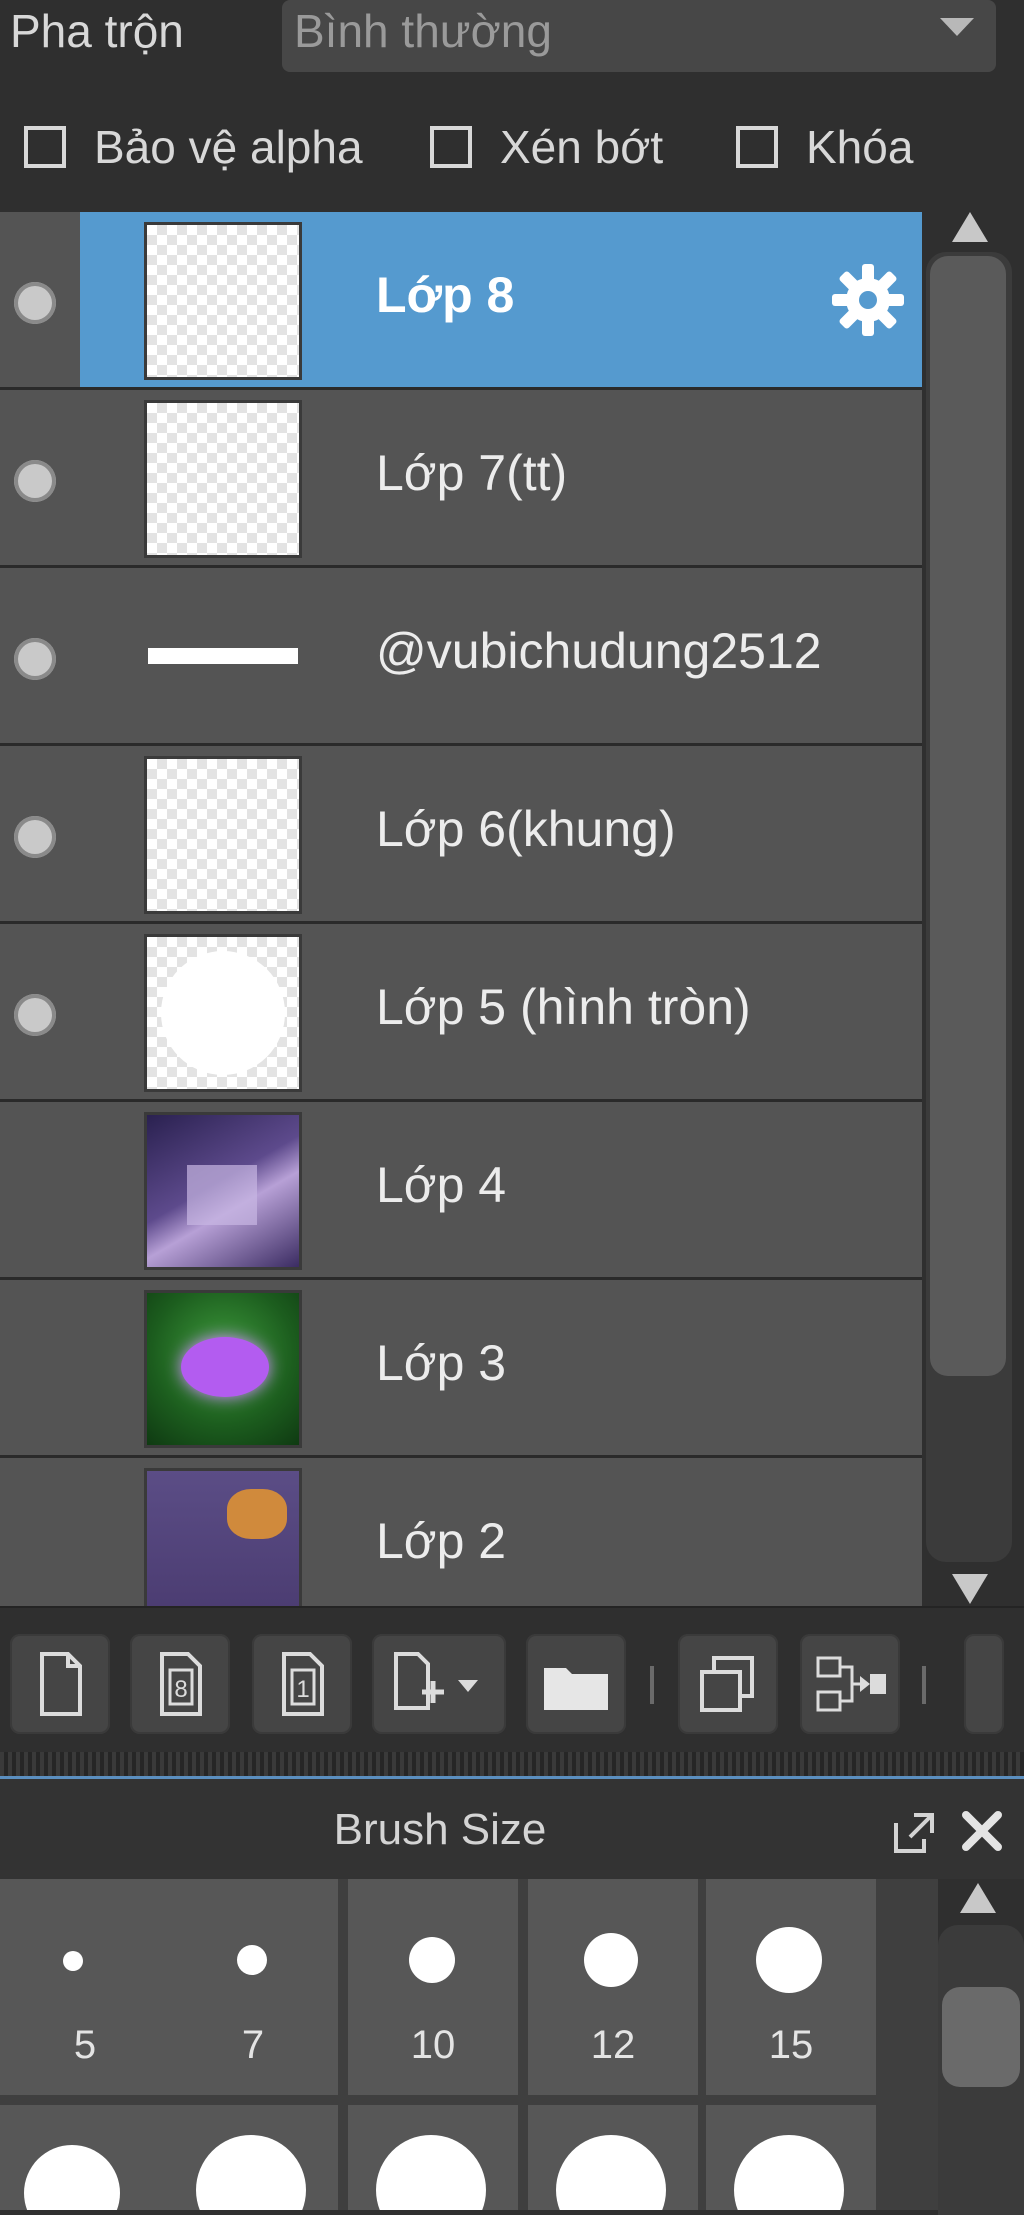 The height and width of the screenshot is (2215, 1024). Describe the element at coordinates (302, 1689) in the screenshot. I see `svg-text: 1` at that location.